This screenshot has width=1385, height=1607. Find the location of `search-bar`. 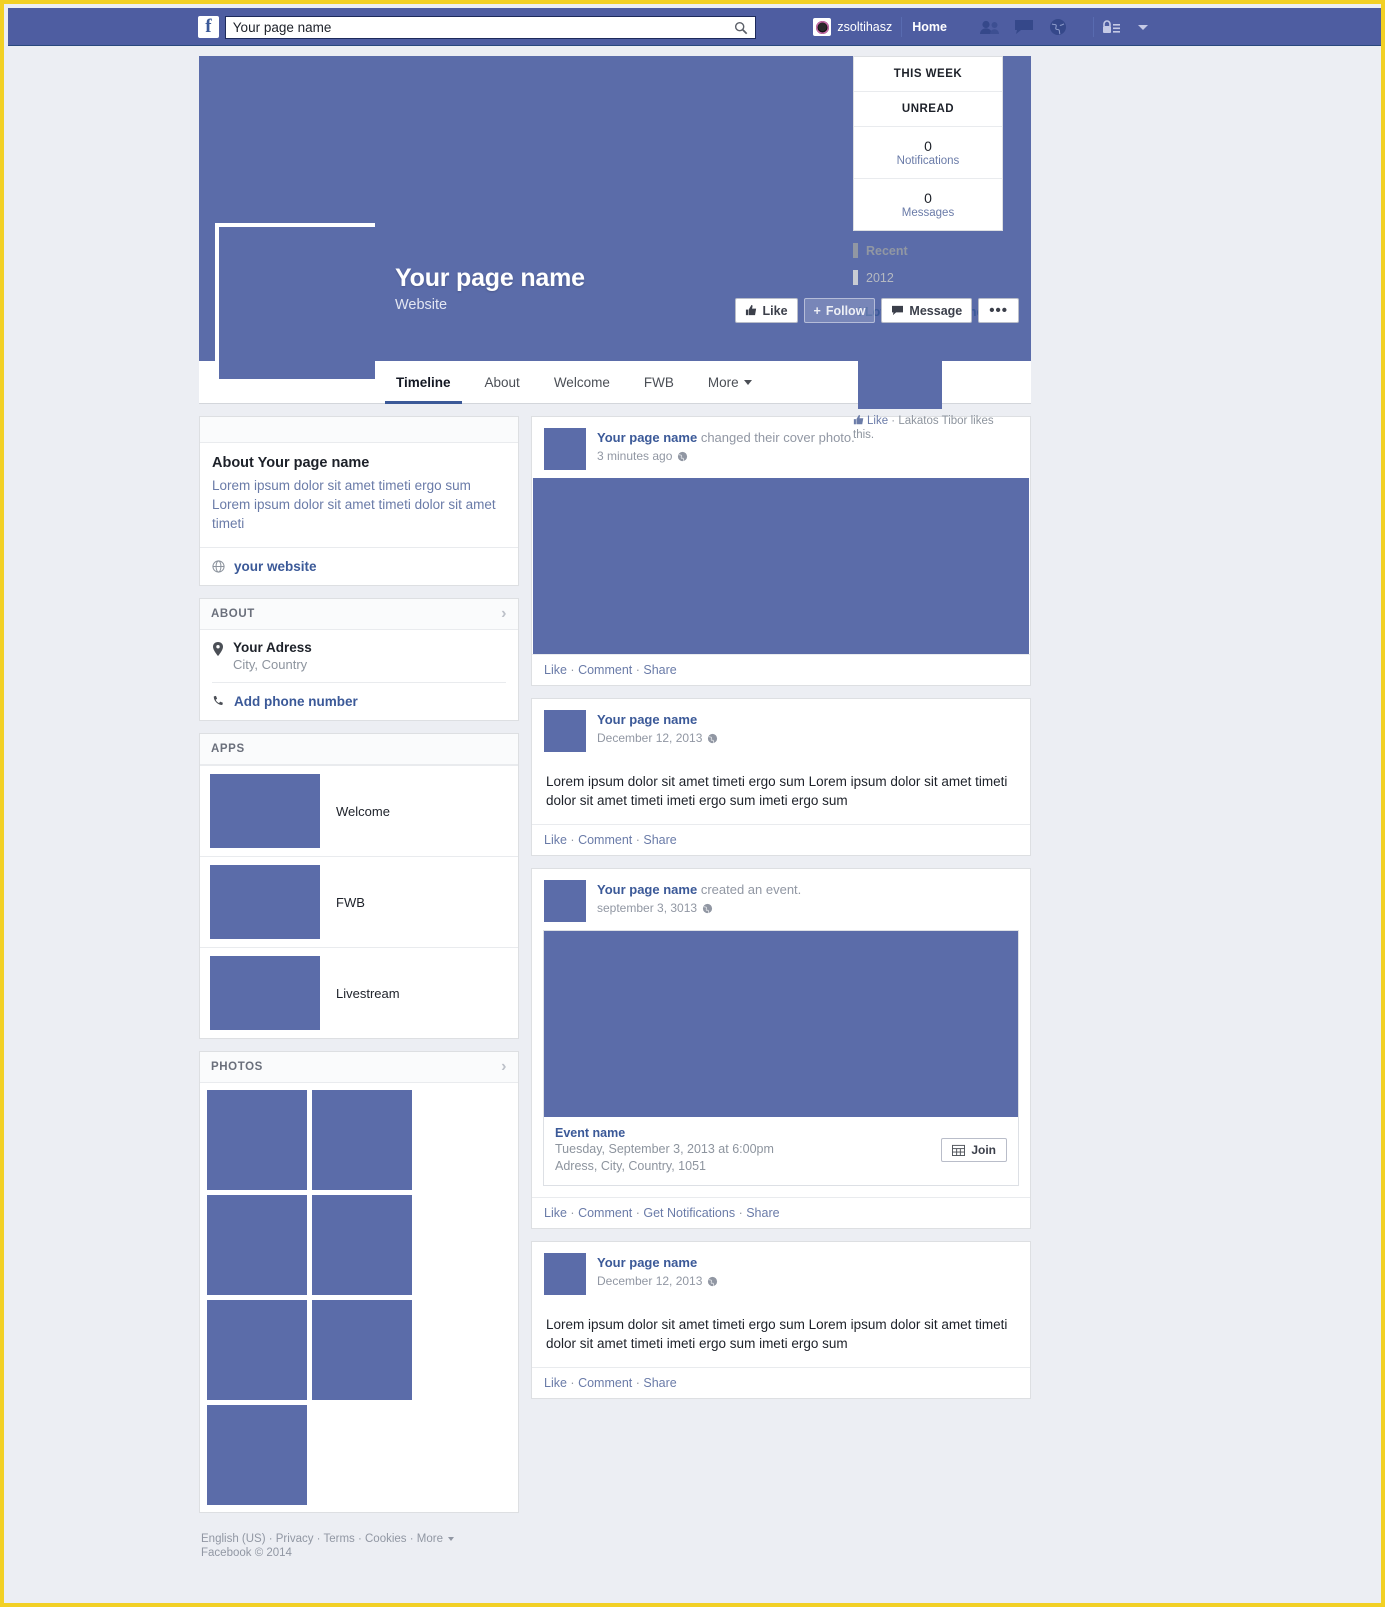

search-bar is located at coordinates (490, 27).